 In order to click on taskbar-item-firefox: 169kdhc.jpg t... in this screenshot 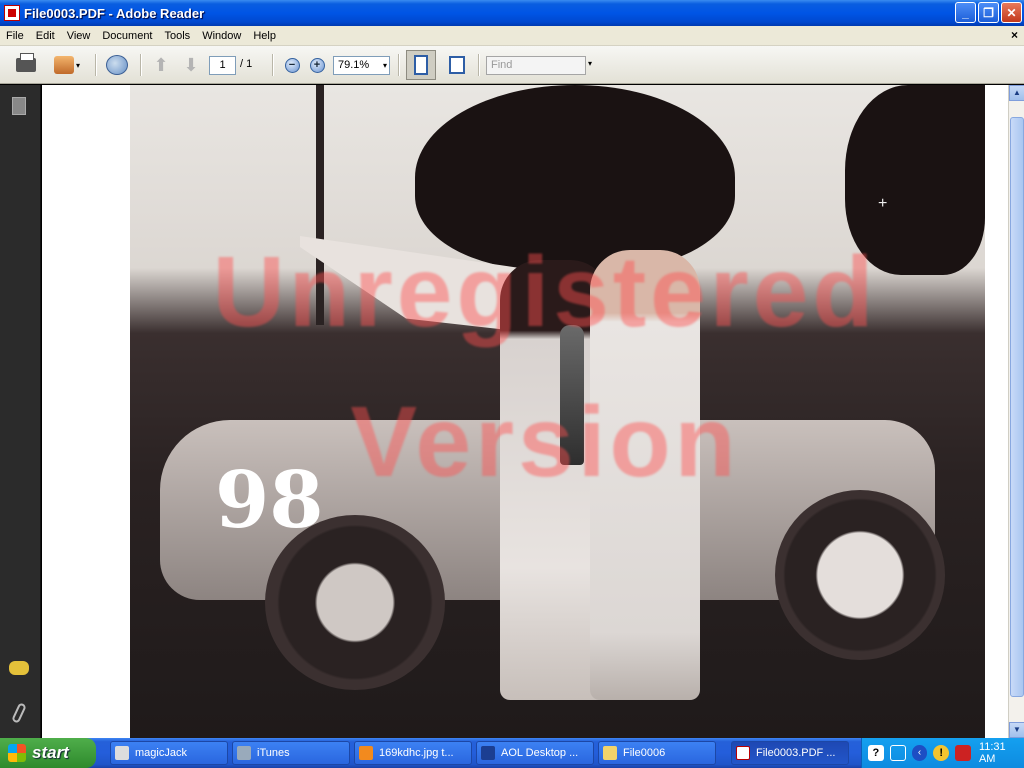, I will do `click(413, 753)`.